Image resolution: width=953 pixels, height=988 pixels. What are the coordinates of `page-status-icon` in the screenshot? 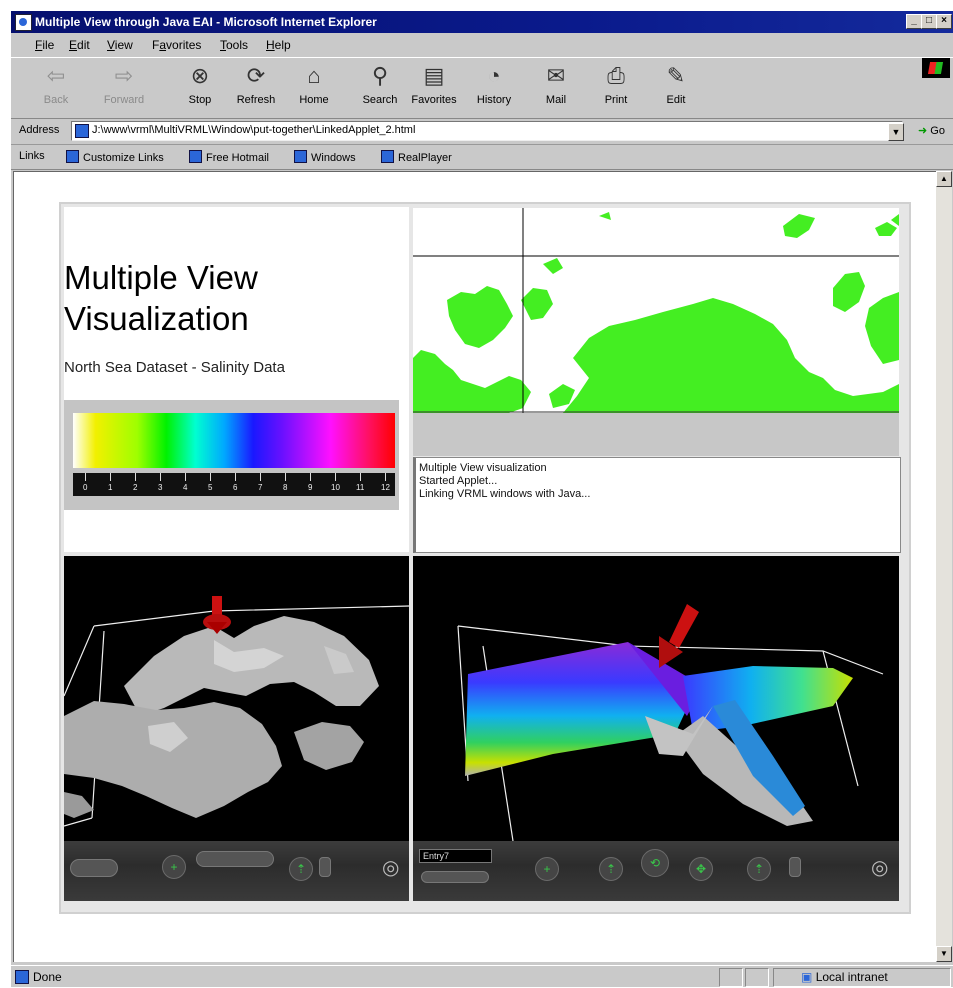 It's located at (22, 977).